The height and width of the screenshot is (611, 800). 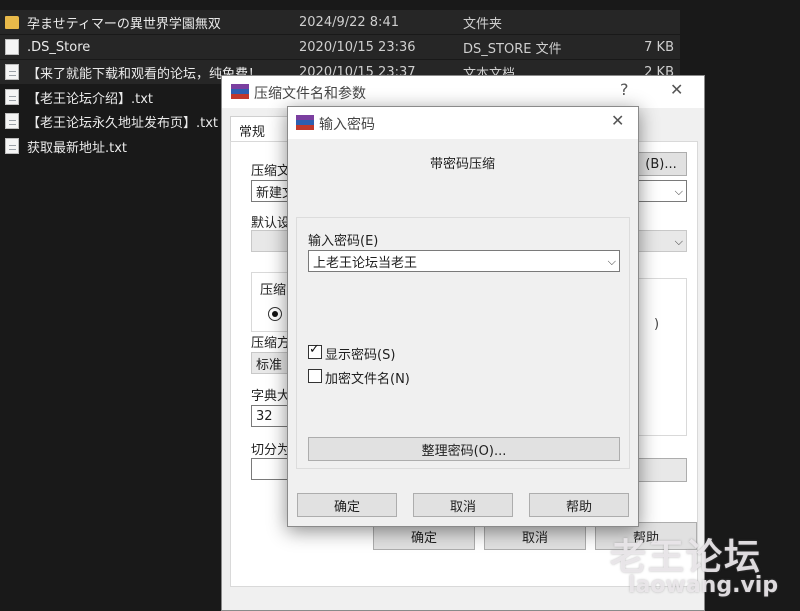 What do you see at coordinates (123, 123) in the screenshot?
I see `file-name: 【老王论坛永久地址发布页】.txt` at bounding box center [123, 123].